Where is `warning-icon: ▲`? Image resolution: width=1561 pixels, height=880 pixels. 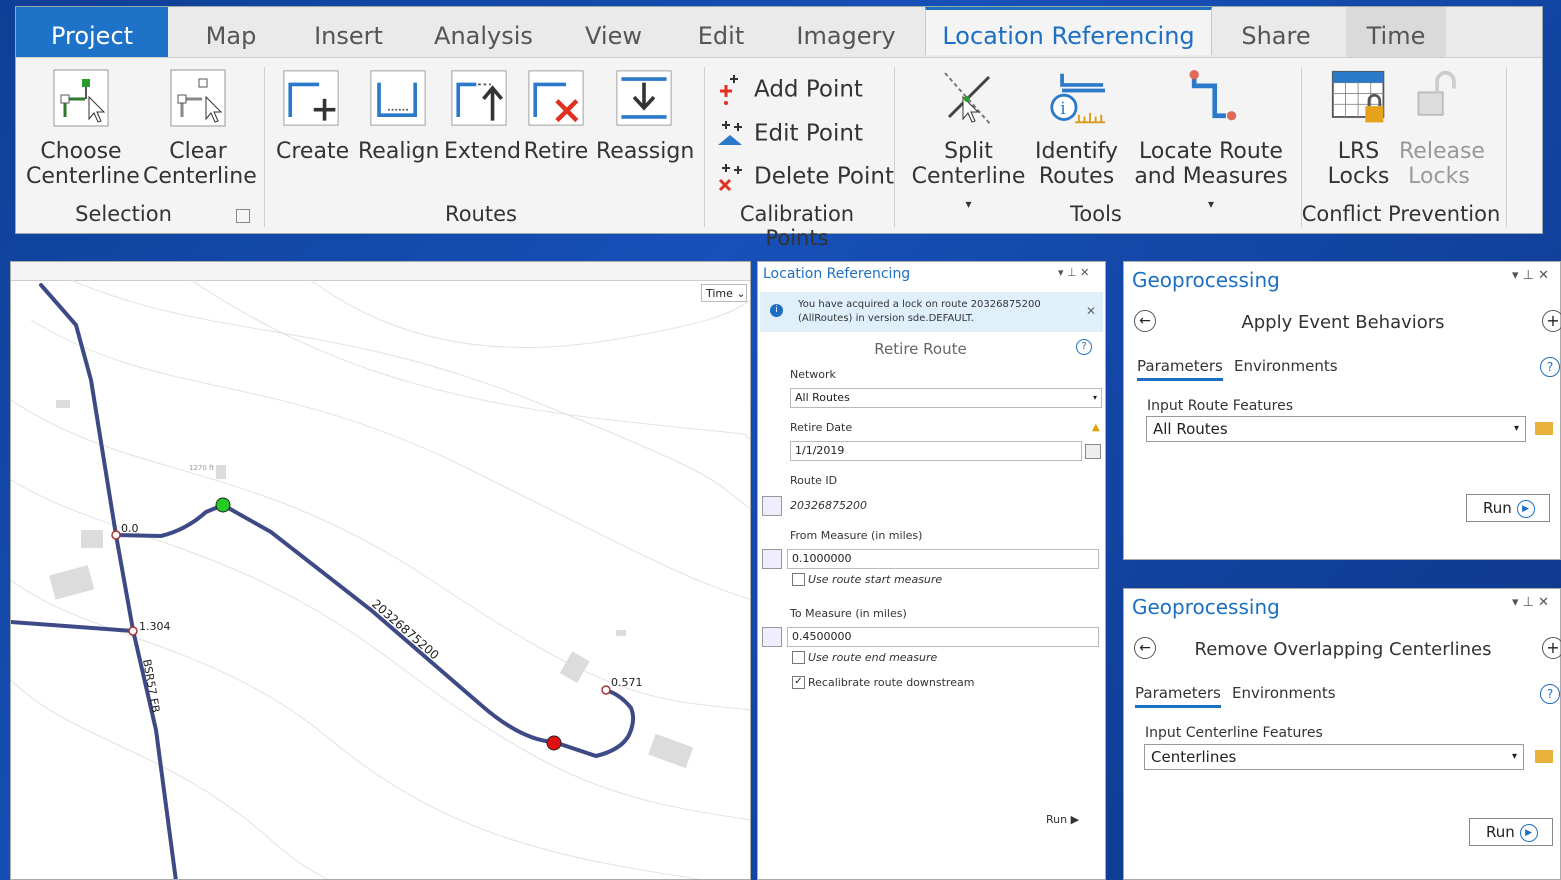 warning-icon: ▲ is located at coordinates (1096, 427).